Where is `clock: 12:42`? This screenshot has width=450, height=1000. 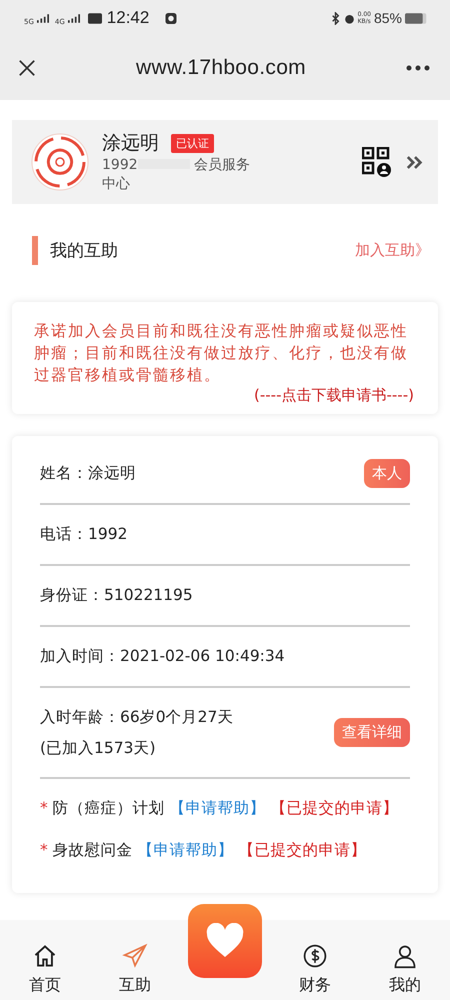 clock: 12:42 is located at coordinates (128, 18).